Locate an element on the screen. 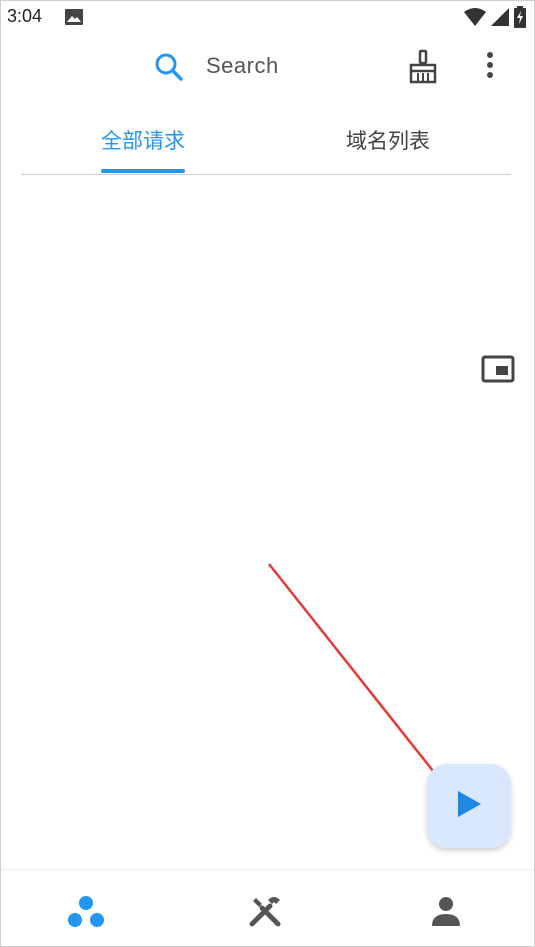 This screenshot has height=947, width=535. network-nodes-icon is located at coordinates (86, 914).